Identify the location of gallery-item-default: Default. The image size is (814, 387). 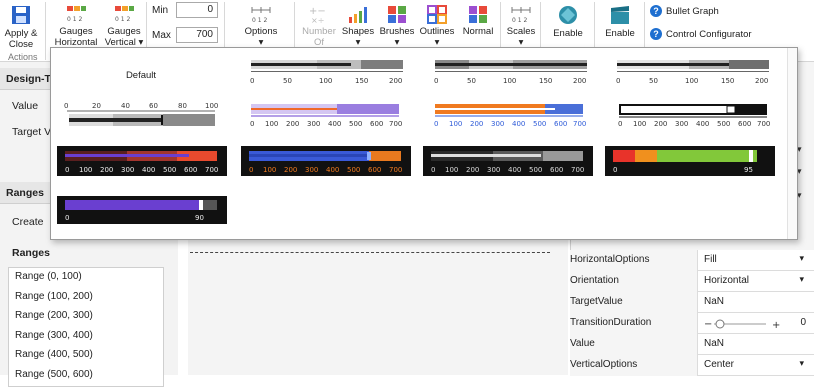
(141, 74).